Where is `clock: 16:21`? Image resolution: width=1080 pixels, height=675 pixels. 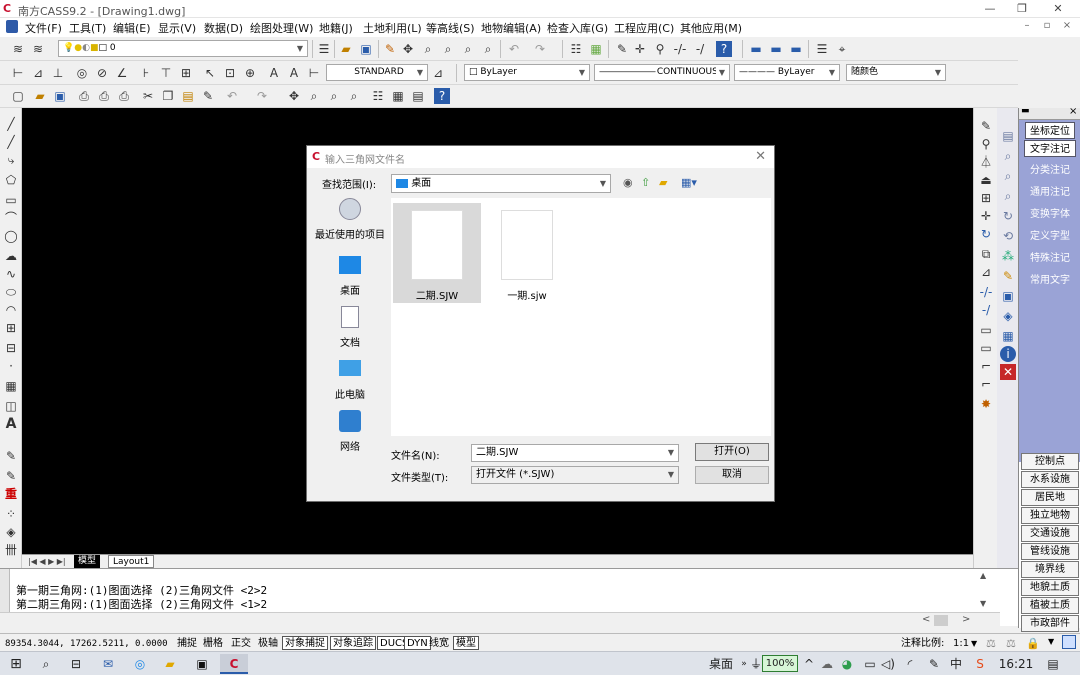 clock: 16:21 is located at coordinates (1016, 664).